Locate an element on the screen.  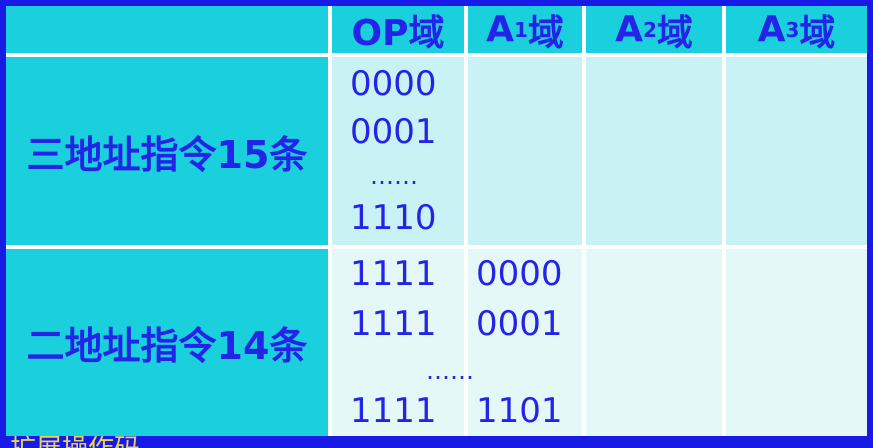
footer-caption: 扩展操作码 is located at coordinates (110, 442).